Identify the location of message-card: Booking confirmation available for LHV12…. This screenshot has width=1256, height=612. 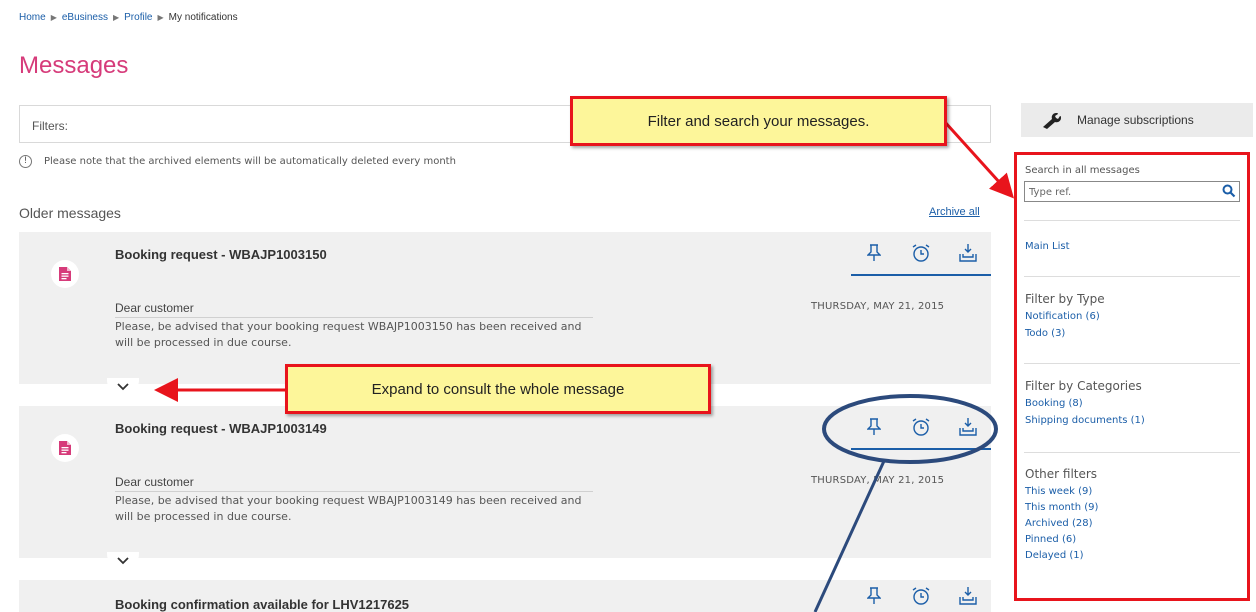
(505, 596).